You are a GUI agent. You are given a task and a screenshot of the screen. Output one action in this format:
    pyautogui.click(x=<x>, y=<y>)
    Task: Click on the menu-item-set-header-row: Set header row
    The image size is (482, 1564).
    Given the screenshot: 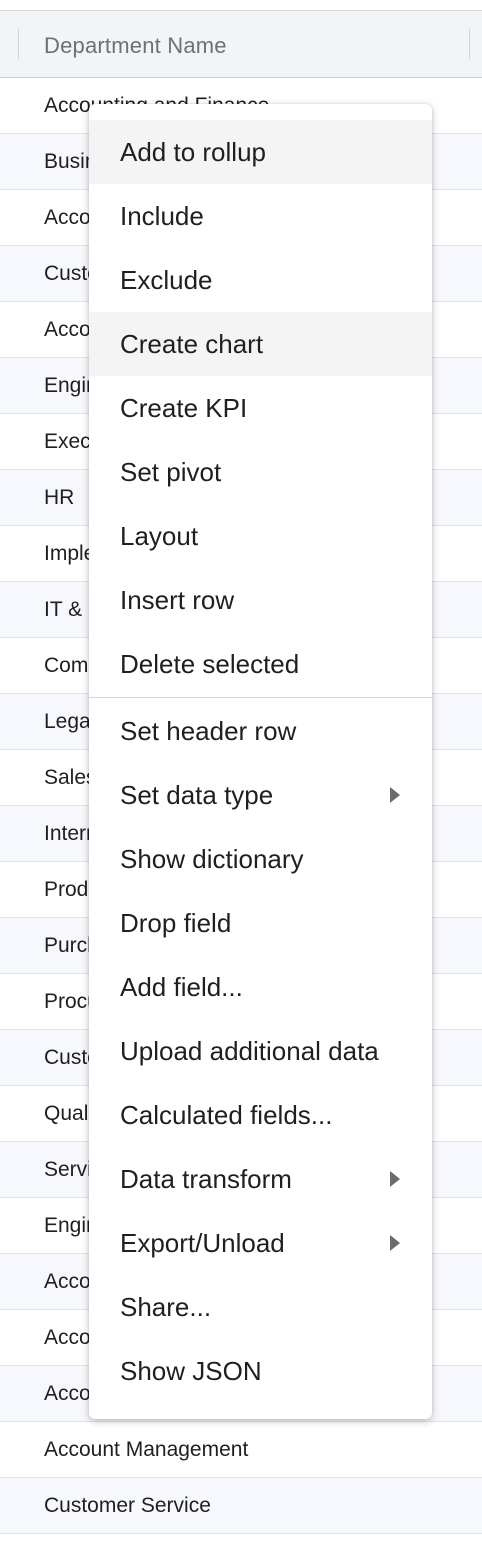 What is the action you would take?
    pyautogui.click(x=260, y=731)
    